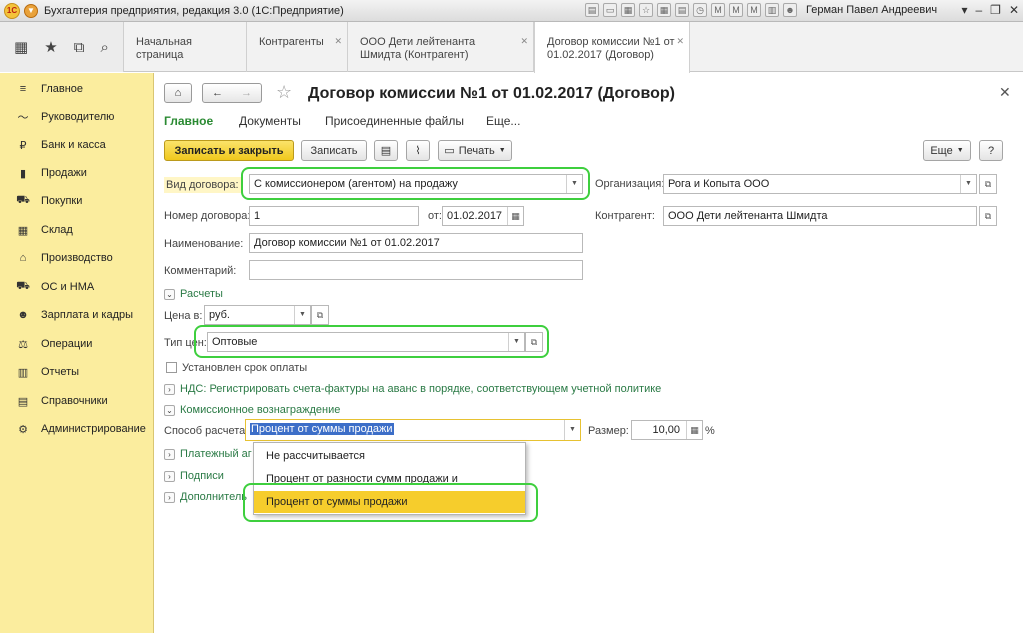 This screenshot has width=1023, height=633. What do you see at coordinates (754, 10) in the screenshot?
I see `memory-plus-icon: M` at bounding box center [754, 10].